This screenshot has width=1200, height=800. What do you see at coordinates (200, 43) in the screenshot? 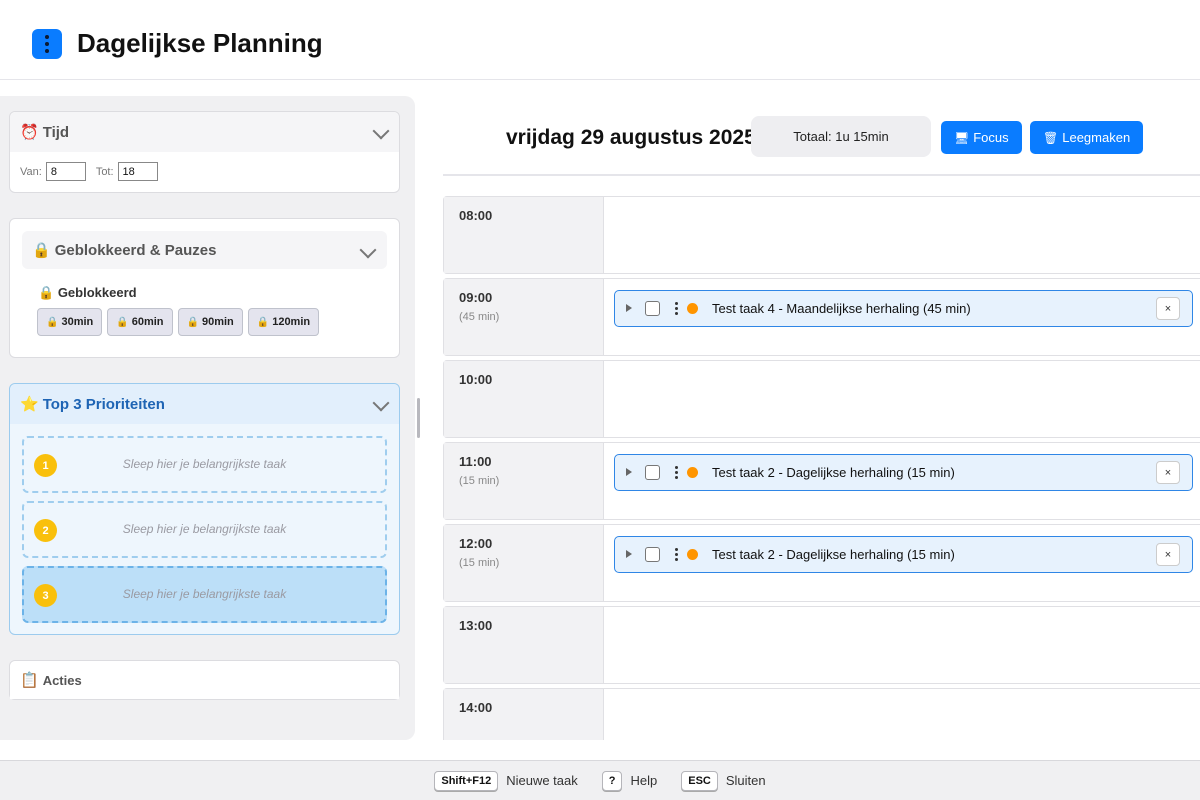
I see `page-title: Dagelijkse Planning` at bounding box center [200, 43].